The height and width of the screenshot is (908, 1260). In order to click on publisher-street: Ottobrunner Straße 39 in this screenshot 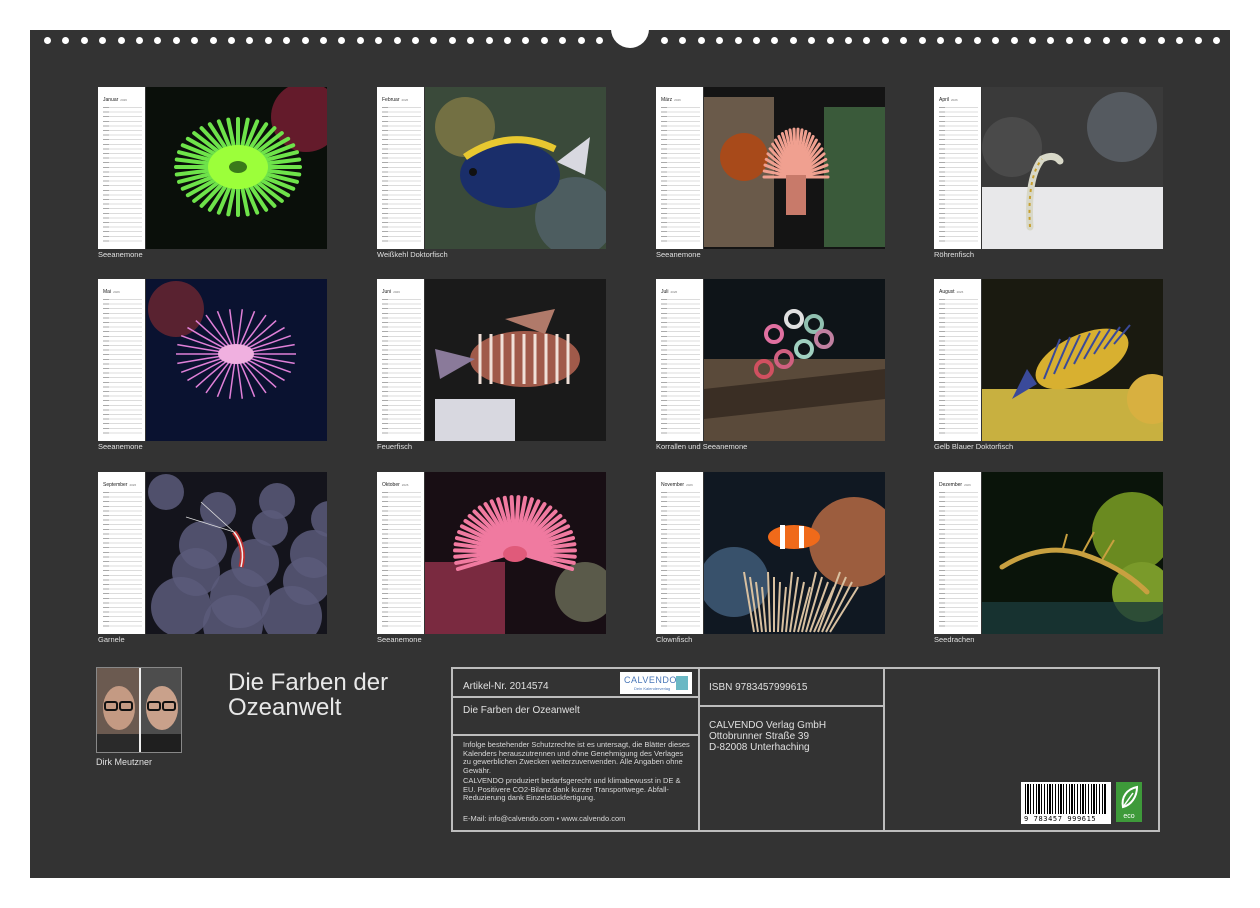, I will do `click(759, 736)`.